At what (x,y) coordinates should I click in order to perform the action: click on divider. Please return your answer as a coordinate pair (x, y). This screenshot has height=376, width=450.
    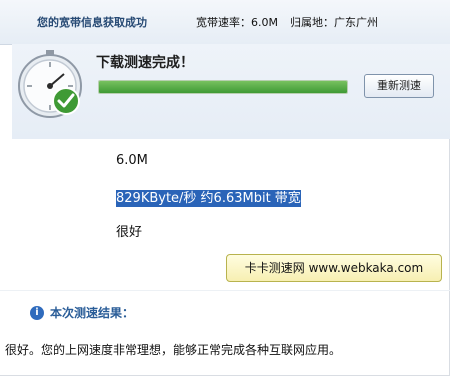
    Looking at the image, I should click on (225, 290).